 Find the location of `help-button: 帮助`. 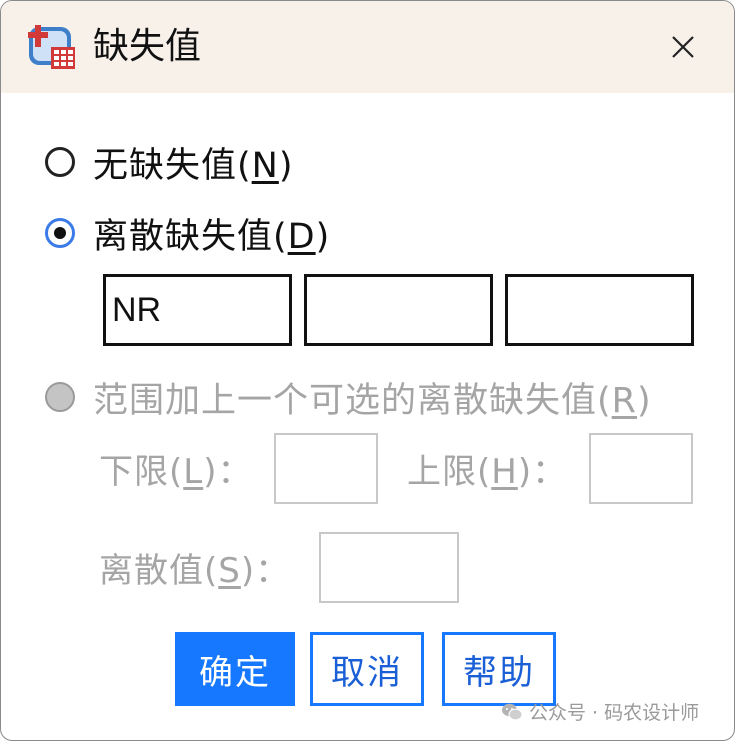

help-button: 帮助 is located at coordinates (499, 669).